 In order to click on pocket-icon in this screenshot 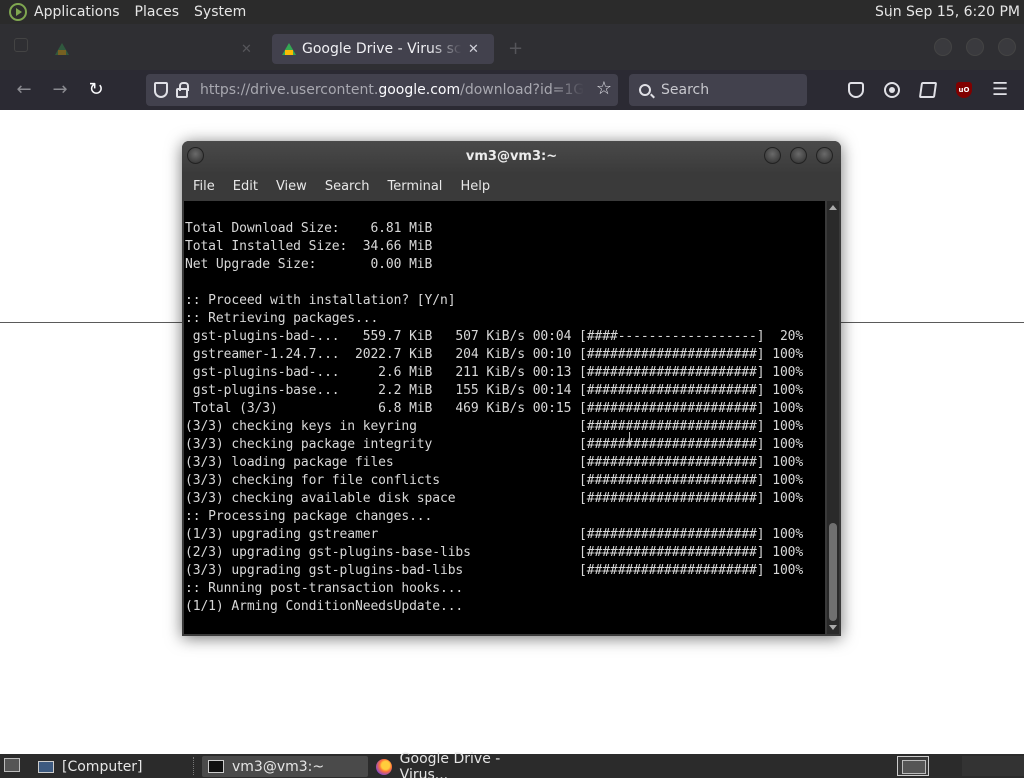, I will do `click(856, 90)`.